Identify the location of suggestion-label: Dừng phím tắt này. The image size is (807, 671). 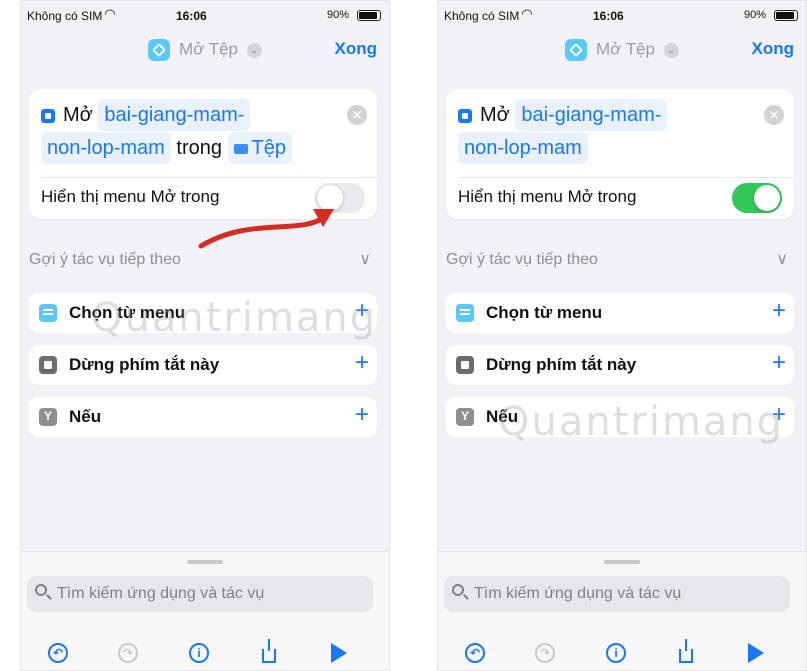
(561, 364).